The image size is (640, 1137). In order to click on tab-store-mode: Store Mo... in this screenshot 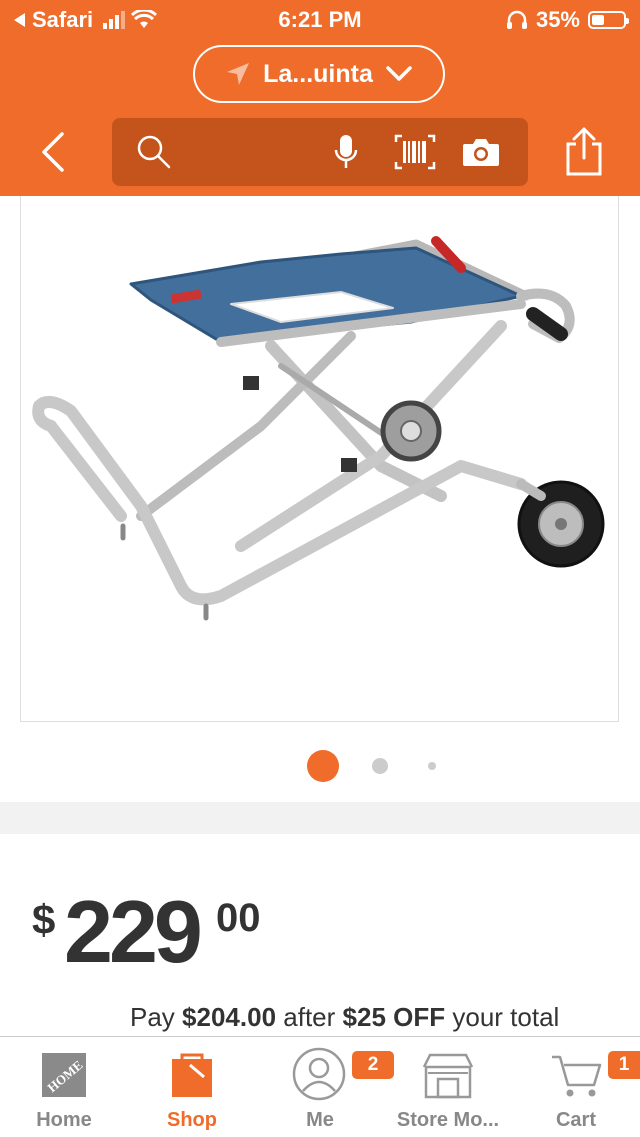, I will do `click(448, 1087)`.